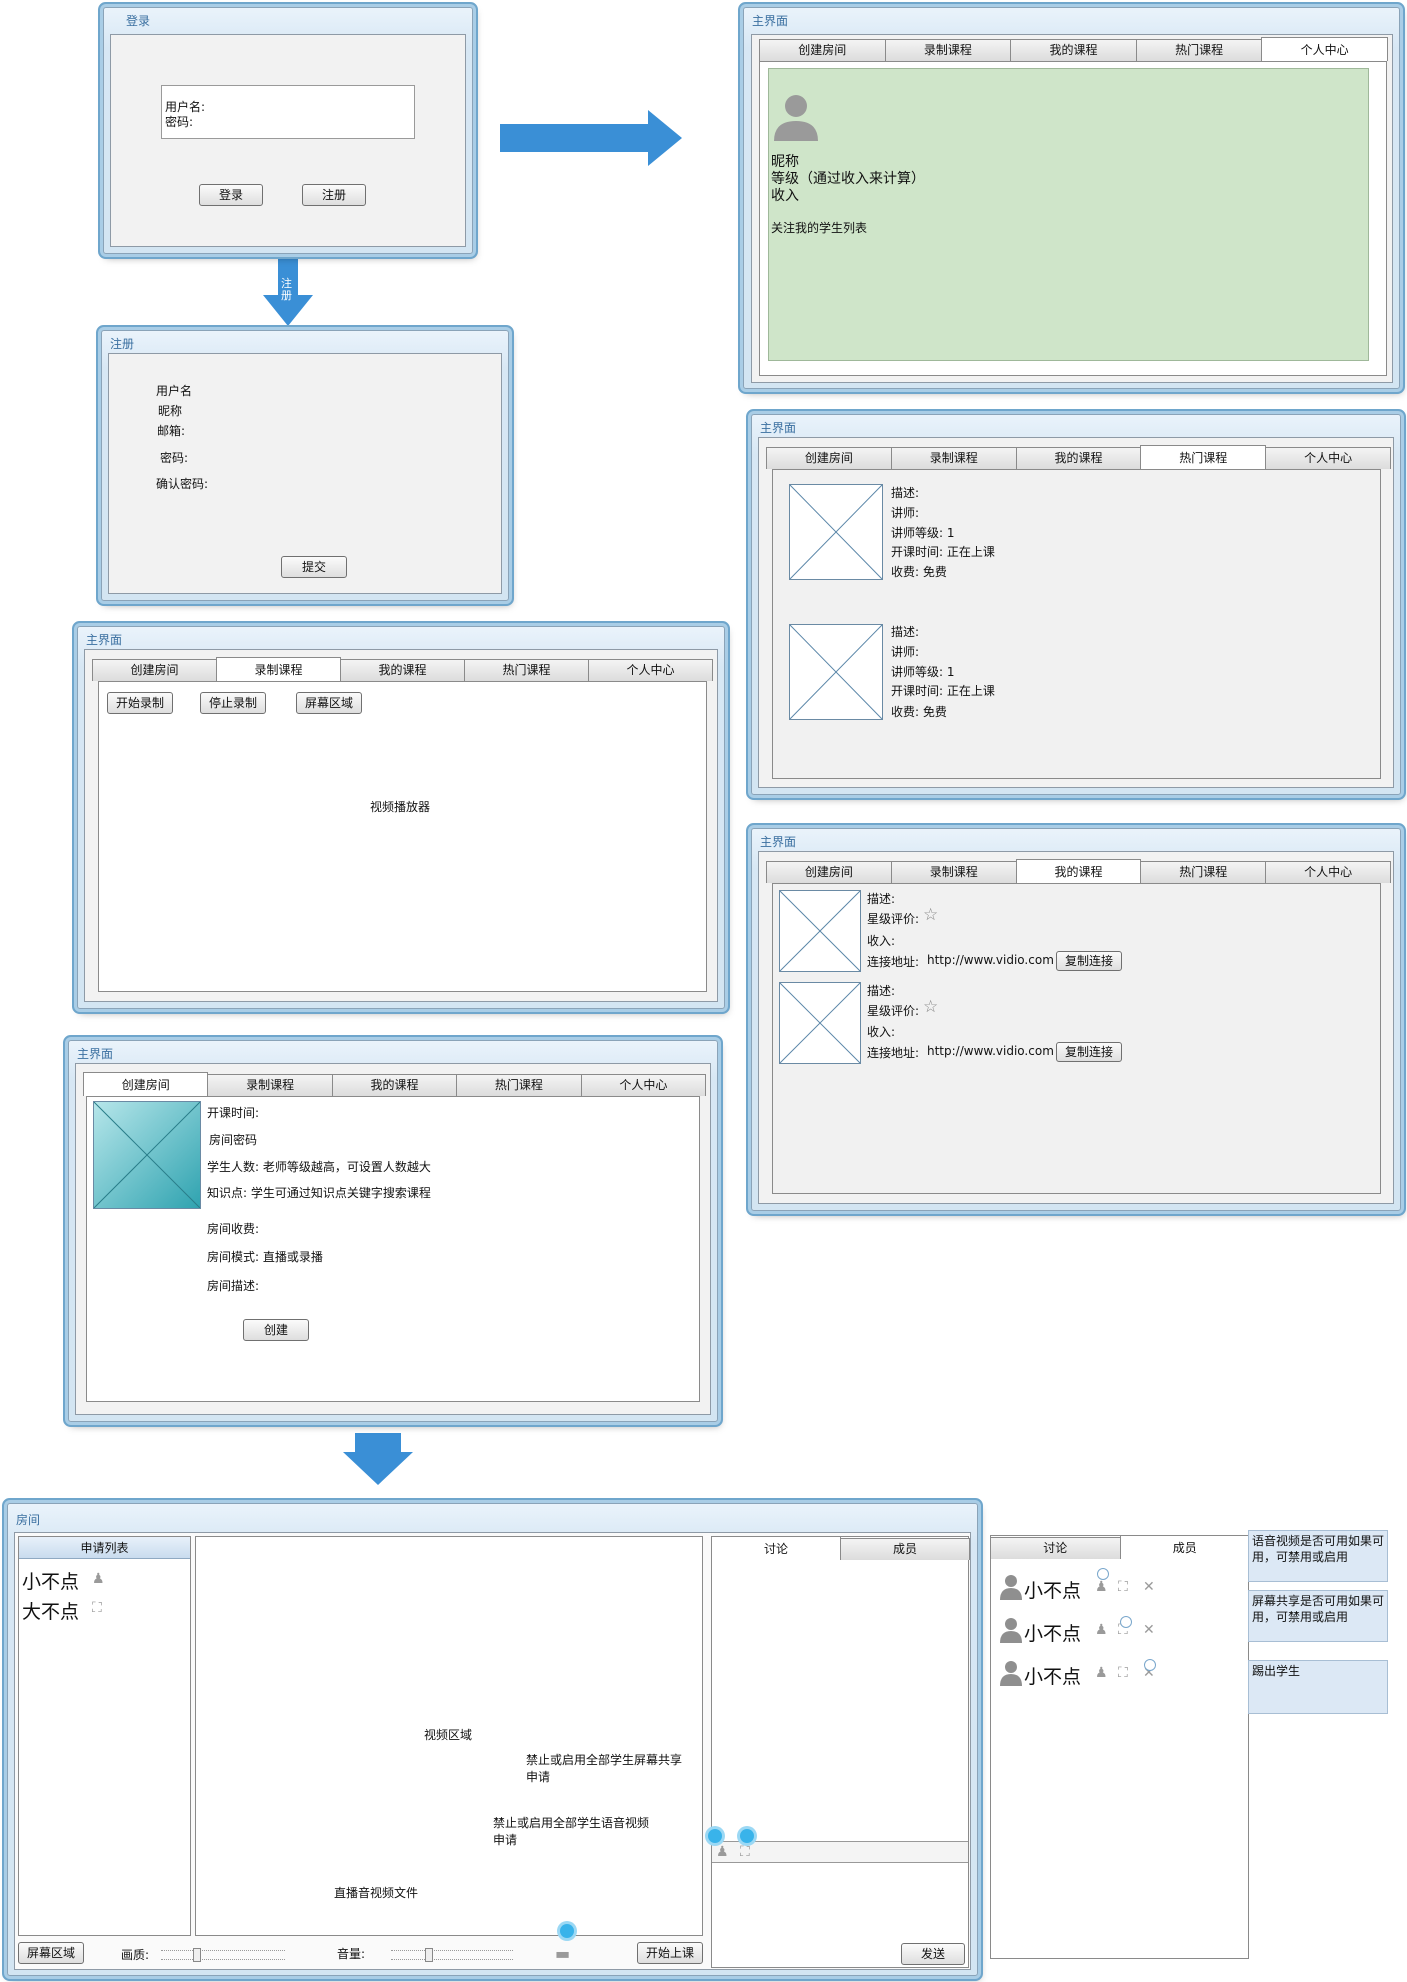  I want to click on arrow-right, so click(591, 138).